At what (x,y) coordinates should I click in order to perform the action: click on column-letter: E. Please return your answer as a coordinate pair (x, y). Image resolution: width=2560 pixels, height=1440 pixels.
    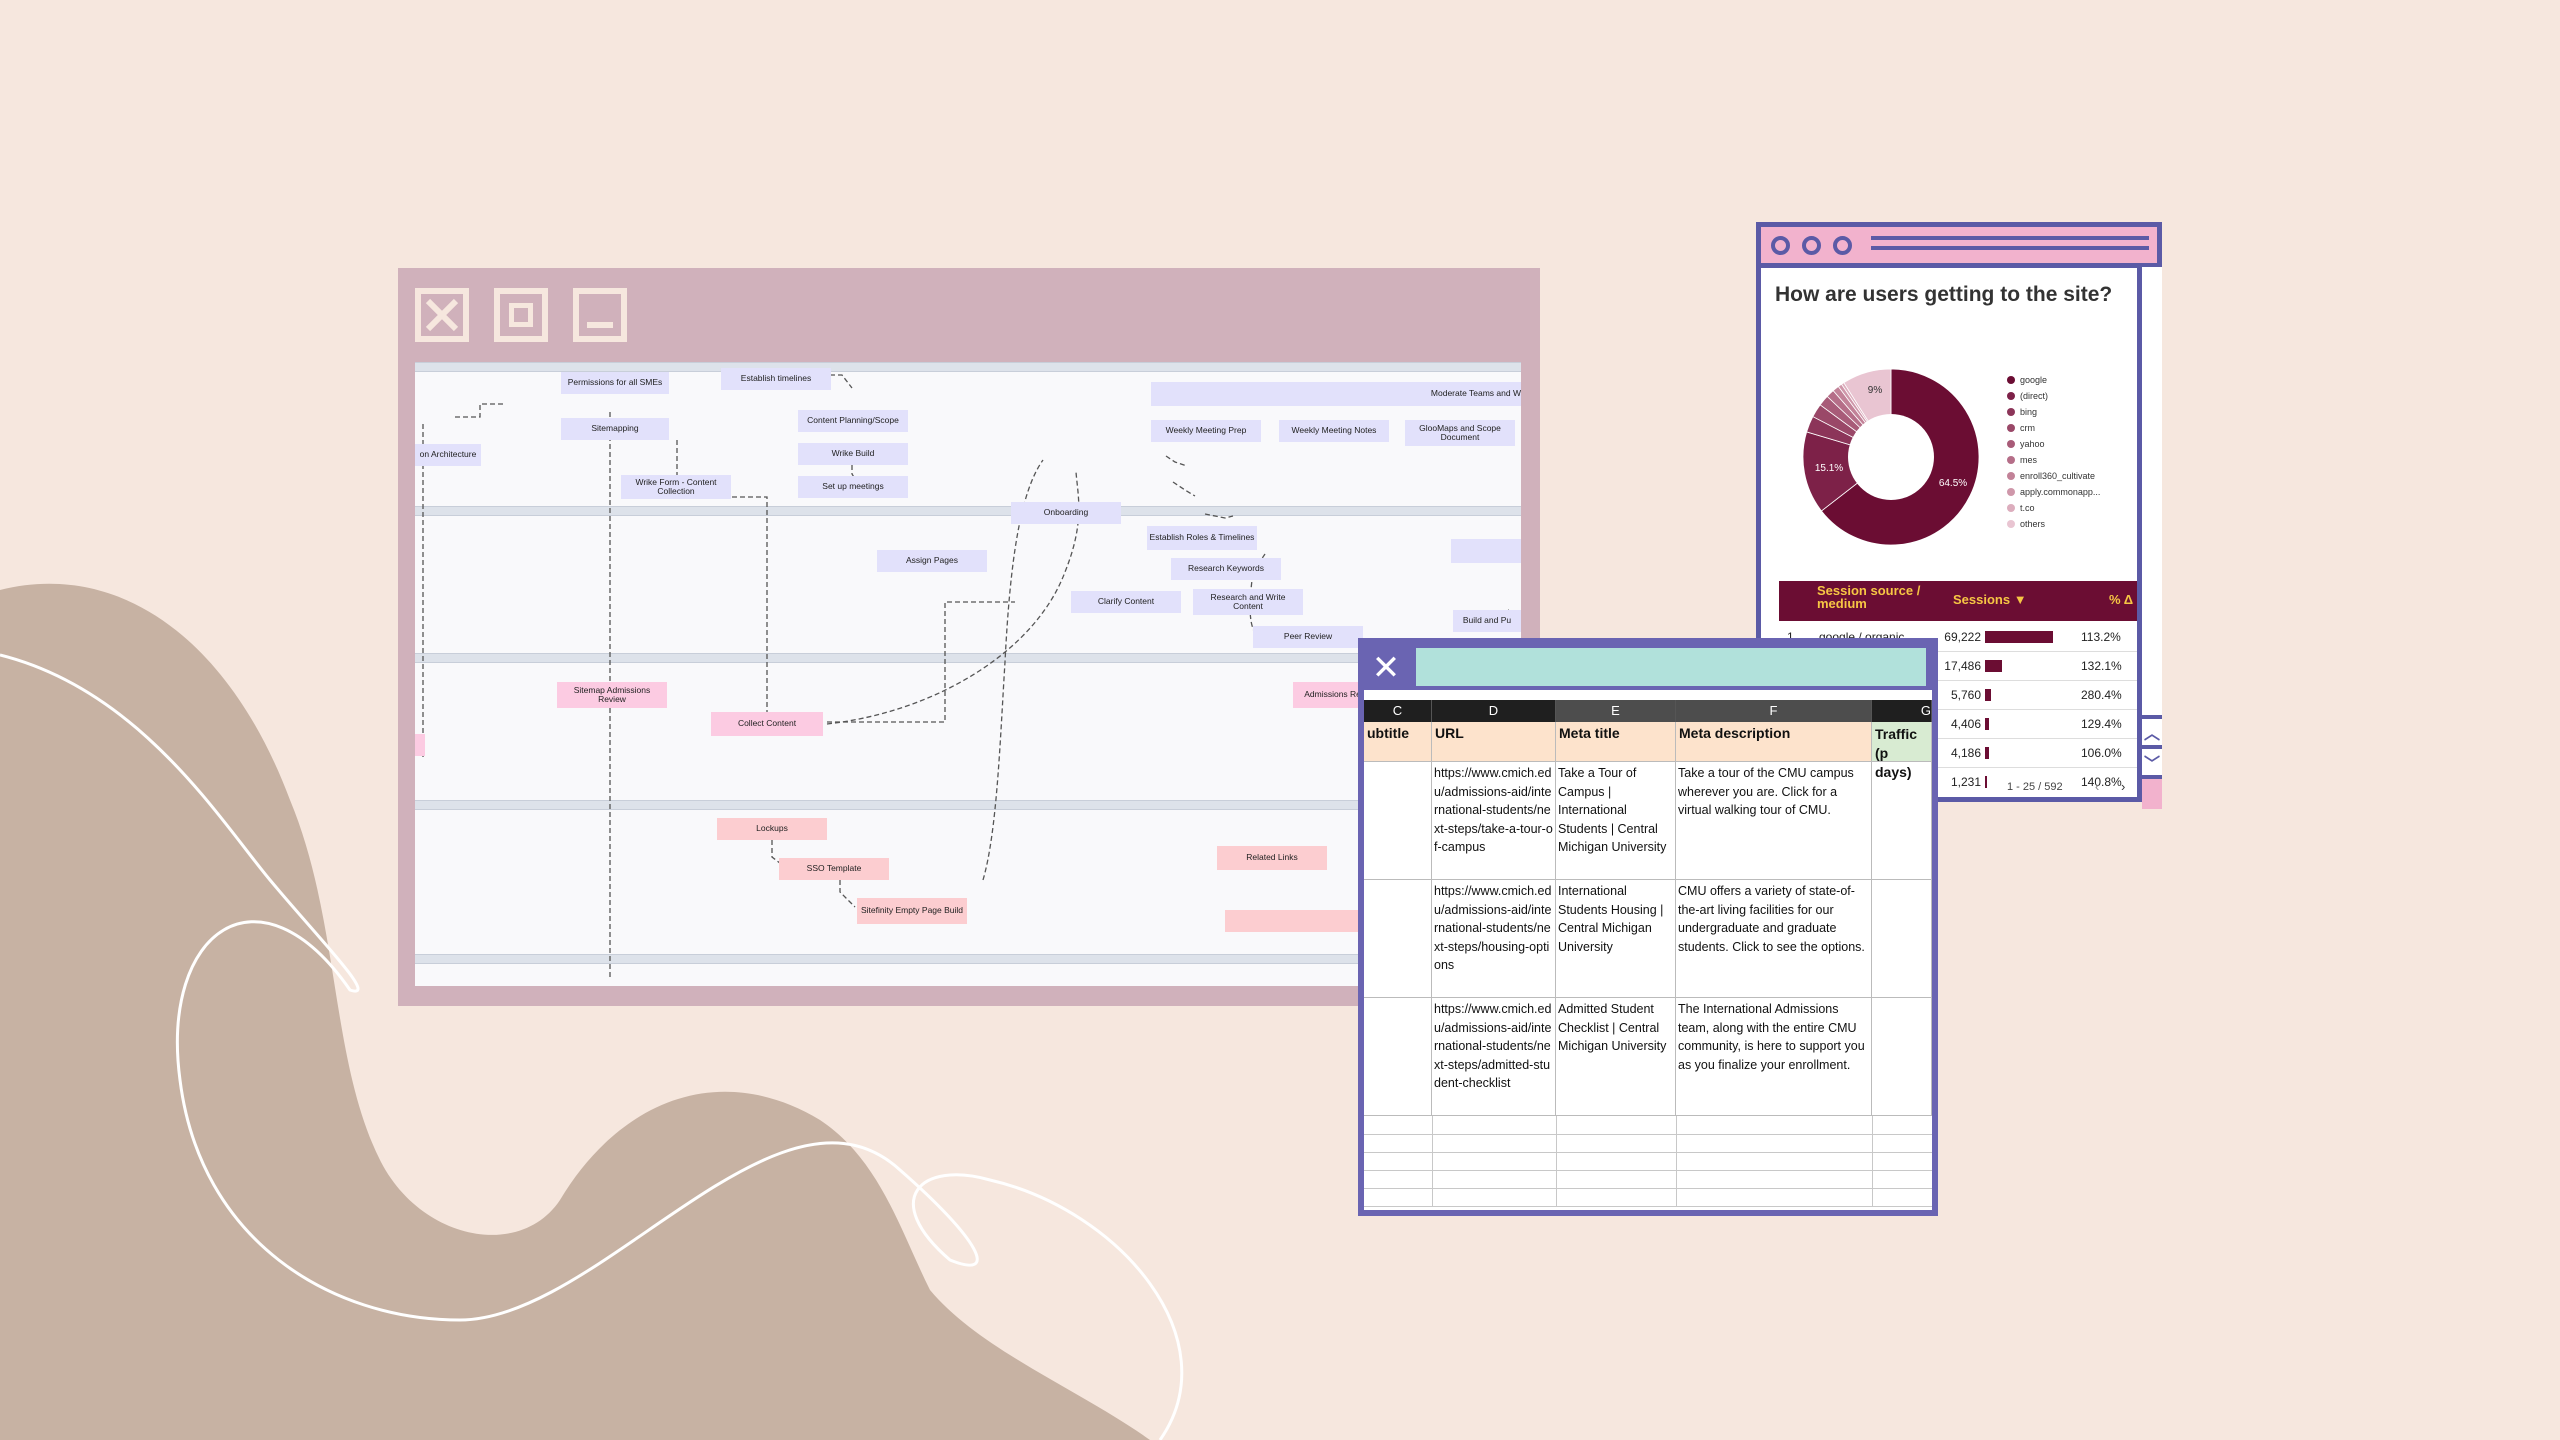
    Looking at the image, I should click on (1616, 711).